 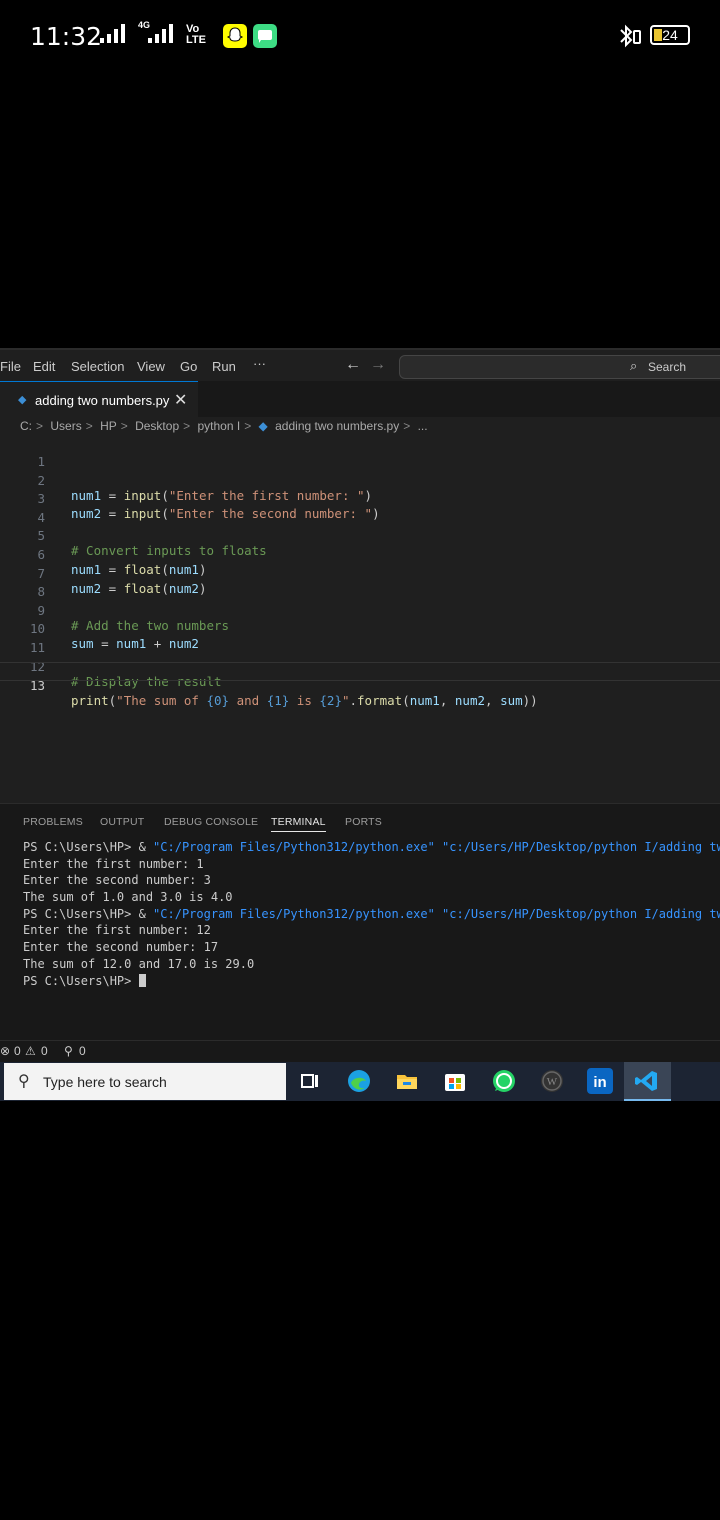 What do you see at coordinates (360, 610) in the screenshot?
I see `code-line: 9 # Add the two numbers` at bounding box center [360, 610].